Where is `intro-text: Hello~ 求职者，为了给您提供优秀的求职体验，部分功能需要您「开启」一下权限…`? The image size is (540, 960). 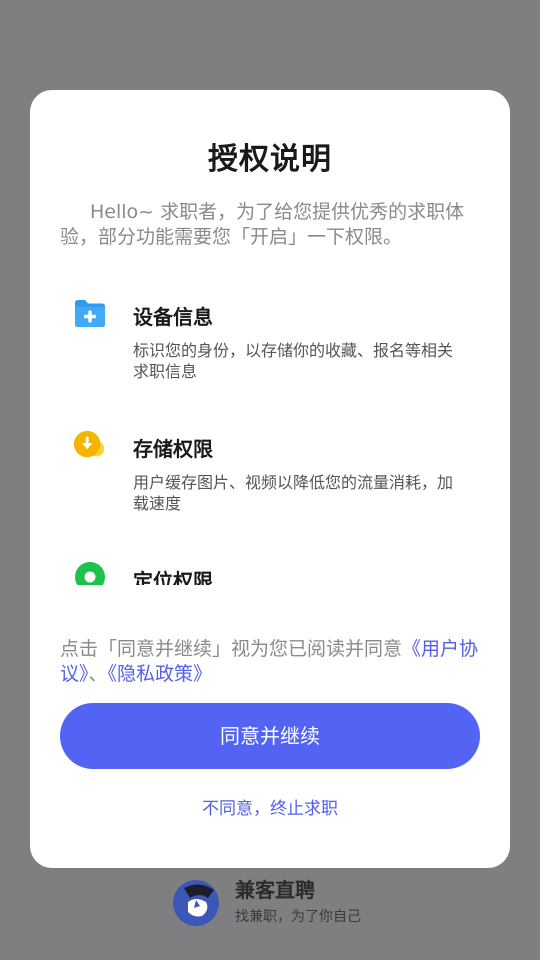 intro-text: Hello~ 求职者，为了给您提供优秀的求职体验，部分功能需要您「开启」一下权限… is located at coordinates (262, 224).